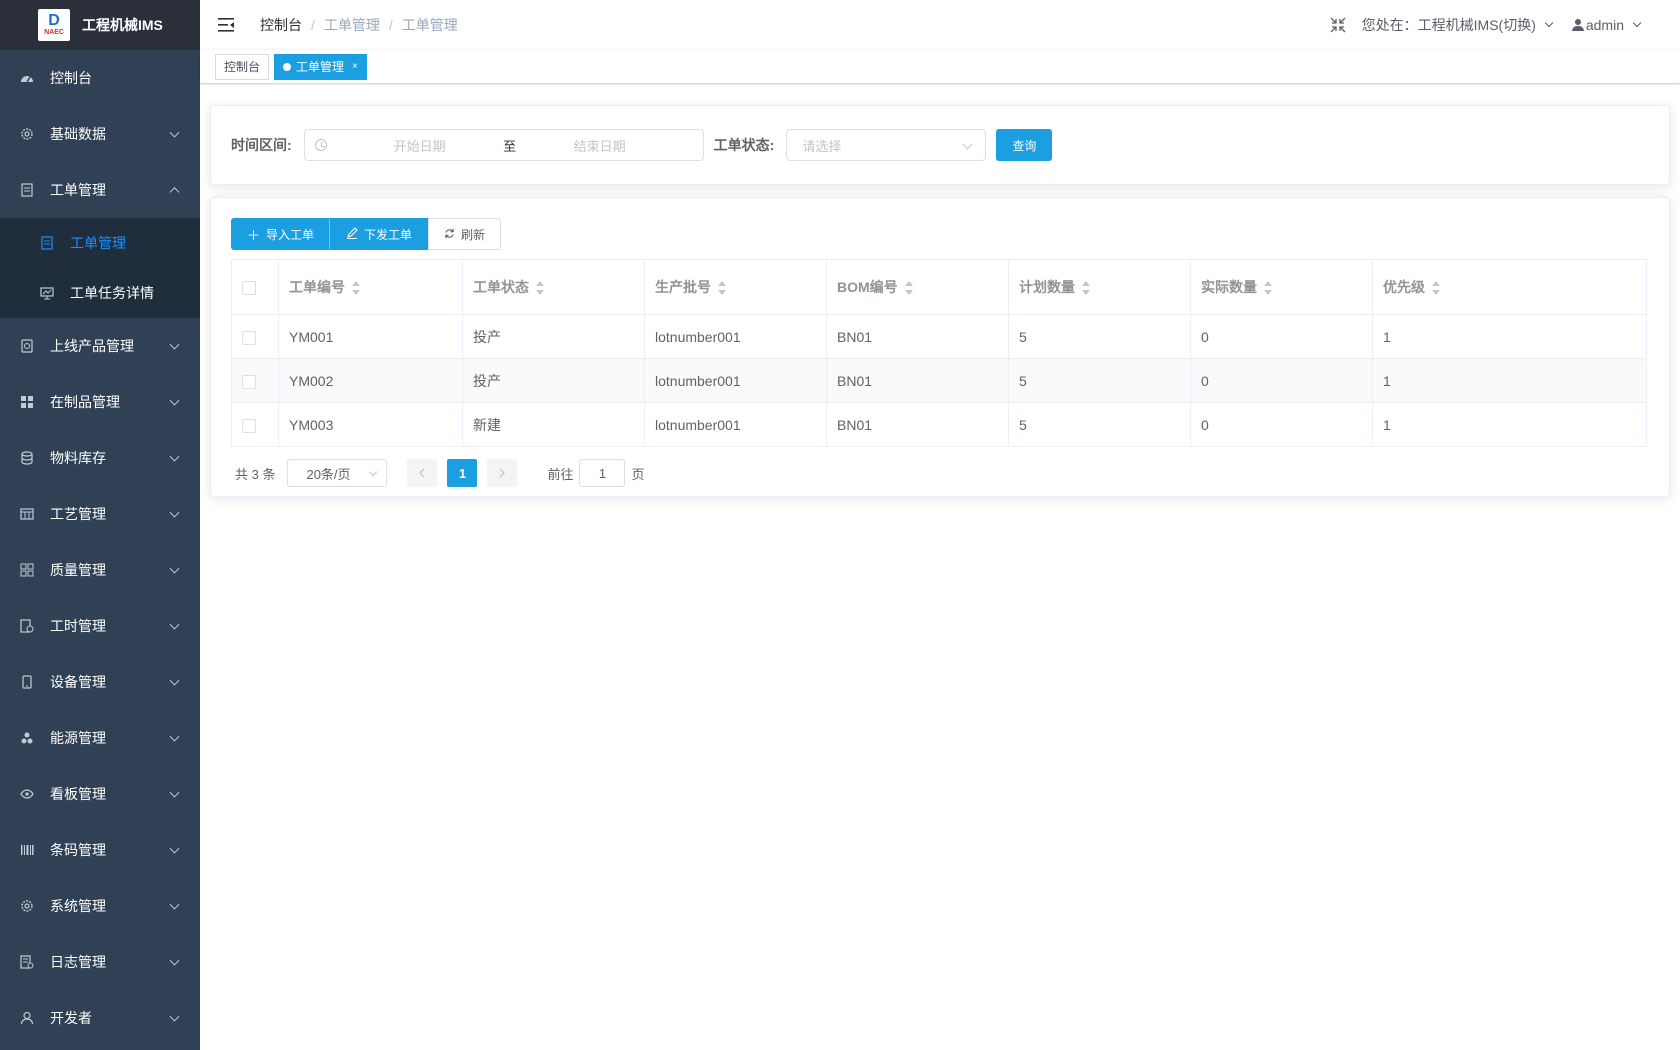 The width and height of the screenshot is (1680, 1050). I want to click on sidebar-item-inventory: 物料库存, so click(100, 458).